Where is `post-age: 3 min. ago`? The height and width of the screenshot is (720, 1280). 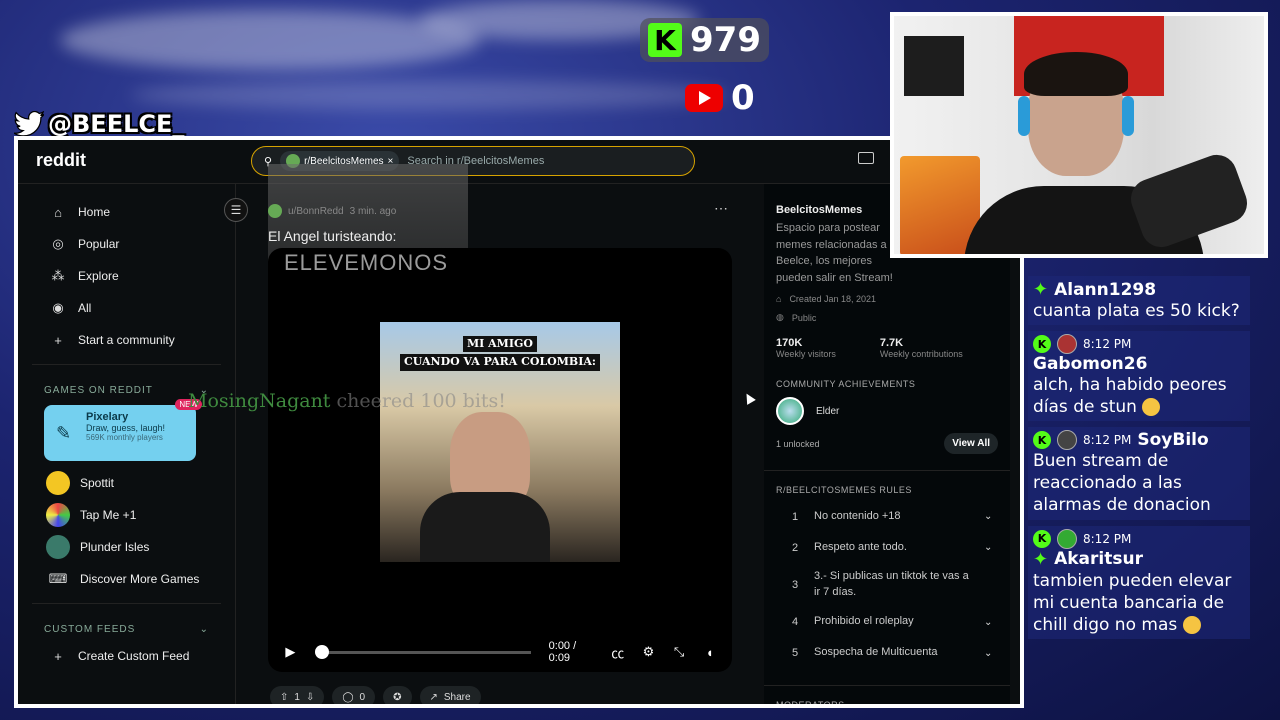
post-age: 3 min. ago is located at coordinates (373, 211).